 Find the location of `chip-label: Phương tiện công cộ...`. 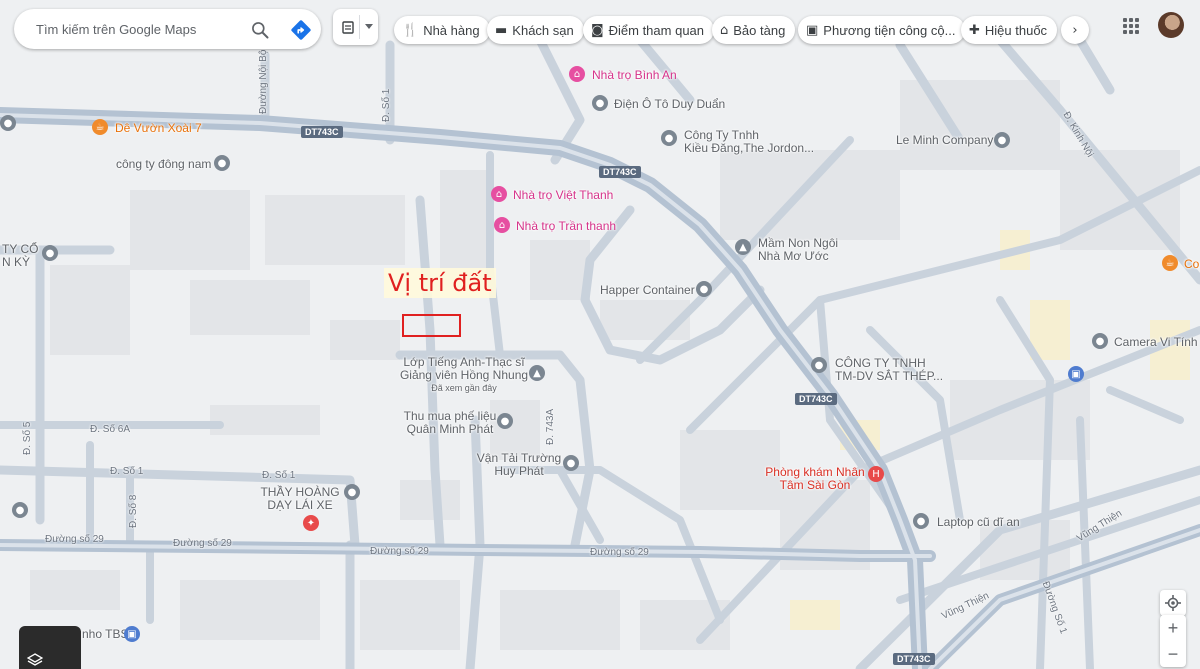

chip-label: Phương tiện công cộ... is located at coordinates (889, 30).